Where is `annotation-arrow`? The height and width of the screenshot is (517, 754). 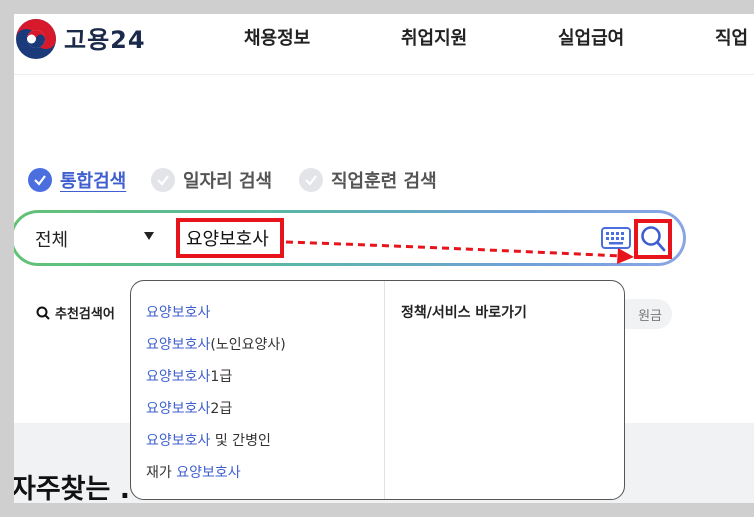 annotation-arrow is located at coordinates (459, 252).